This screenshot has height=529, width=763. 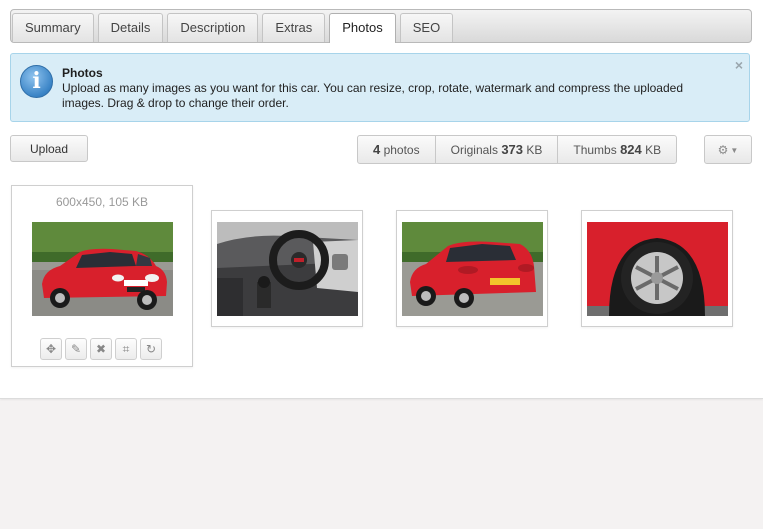 What do you see at coordinates (102, 202) in the screenshot?
I see `photo-dimensions: 600x450, 105 KB` at bounding box center [102, 202].